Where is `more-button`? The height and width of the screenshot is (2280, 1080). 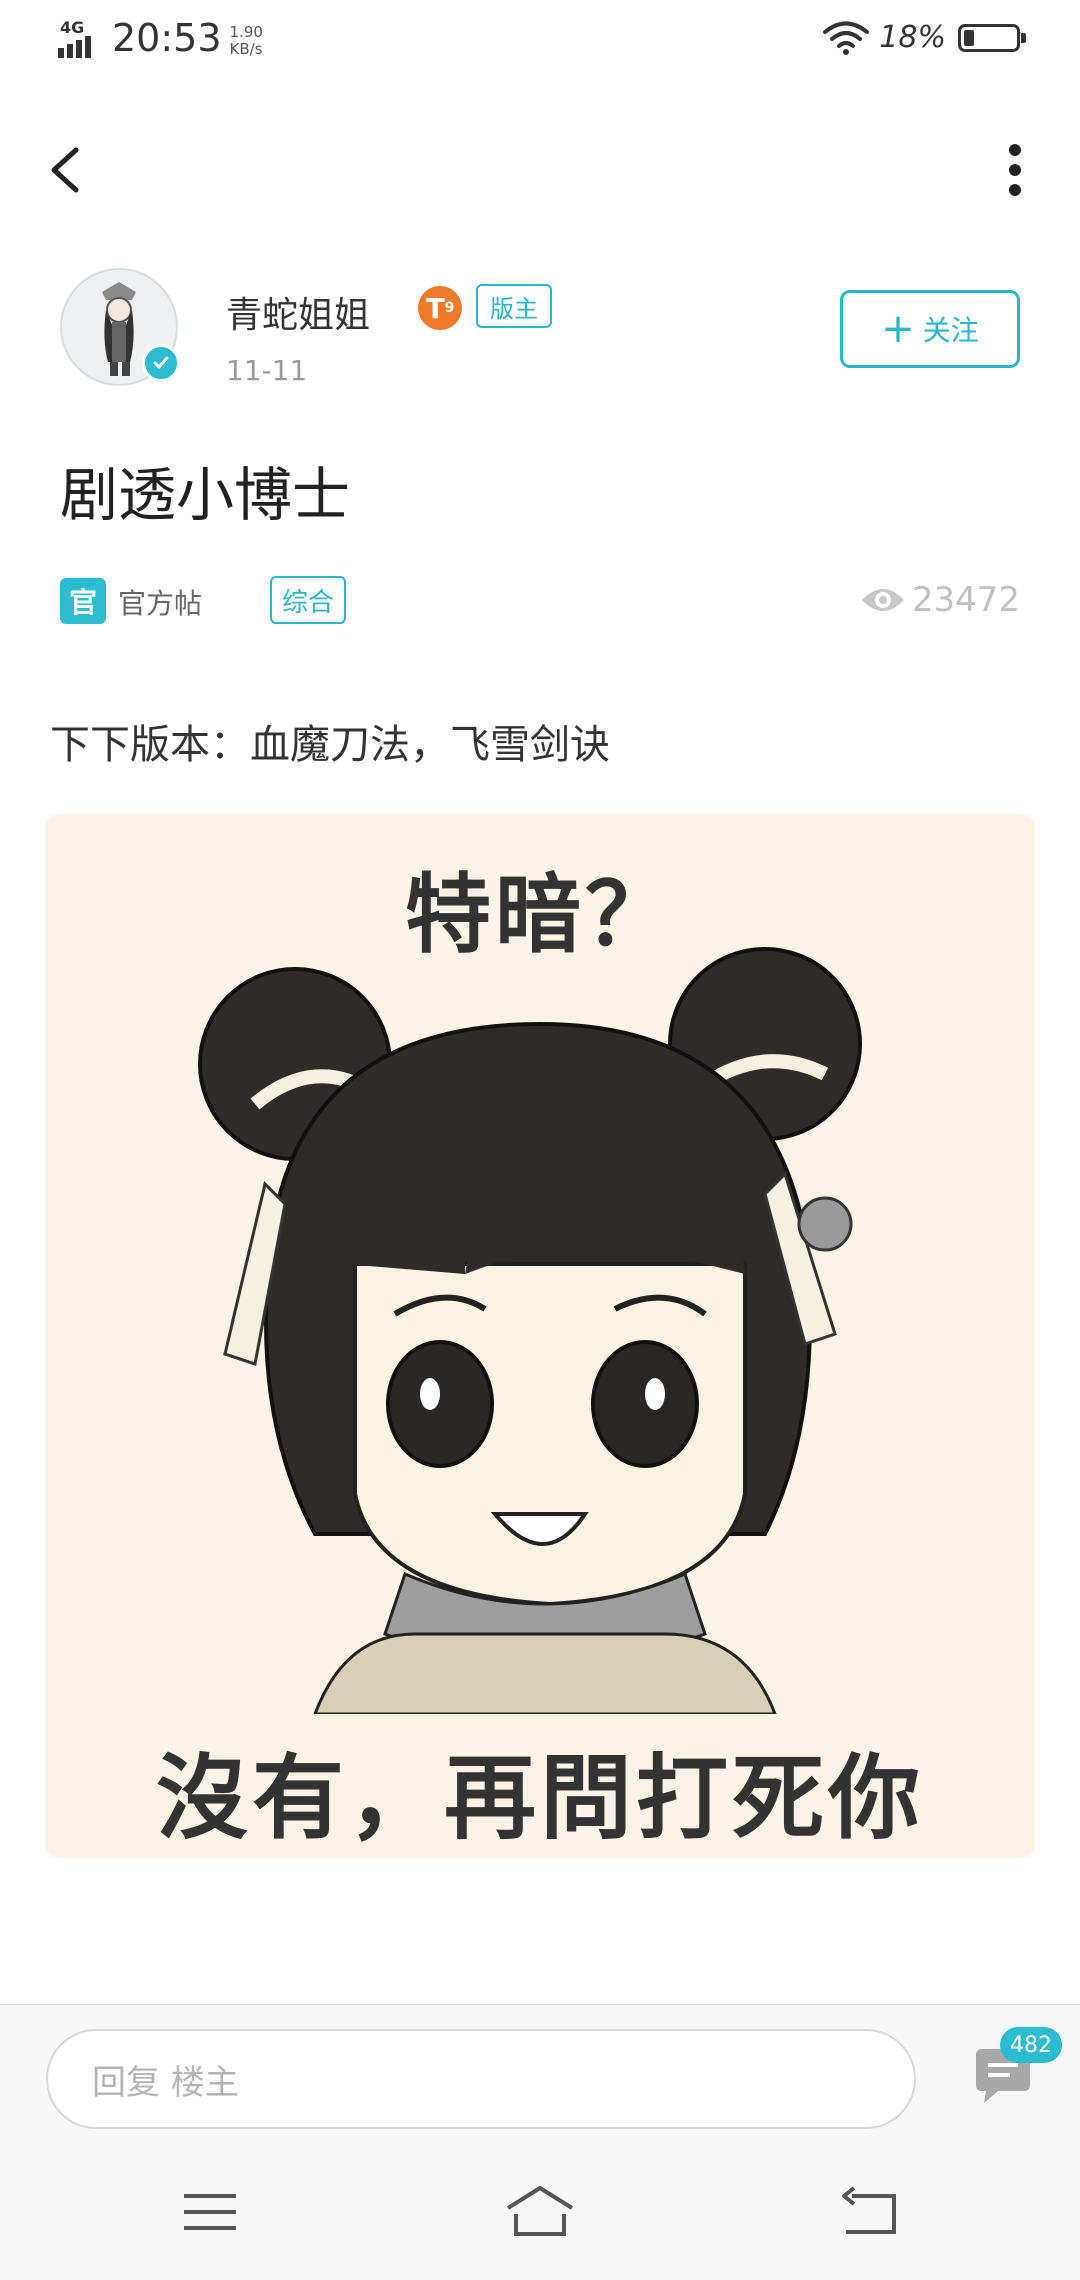 more-button is located at coordinates (1015, 170).